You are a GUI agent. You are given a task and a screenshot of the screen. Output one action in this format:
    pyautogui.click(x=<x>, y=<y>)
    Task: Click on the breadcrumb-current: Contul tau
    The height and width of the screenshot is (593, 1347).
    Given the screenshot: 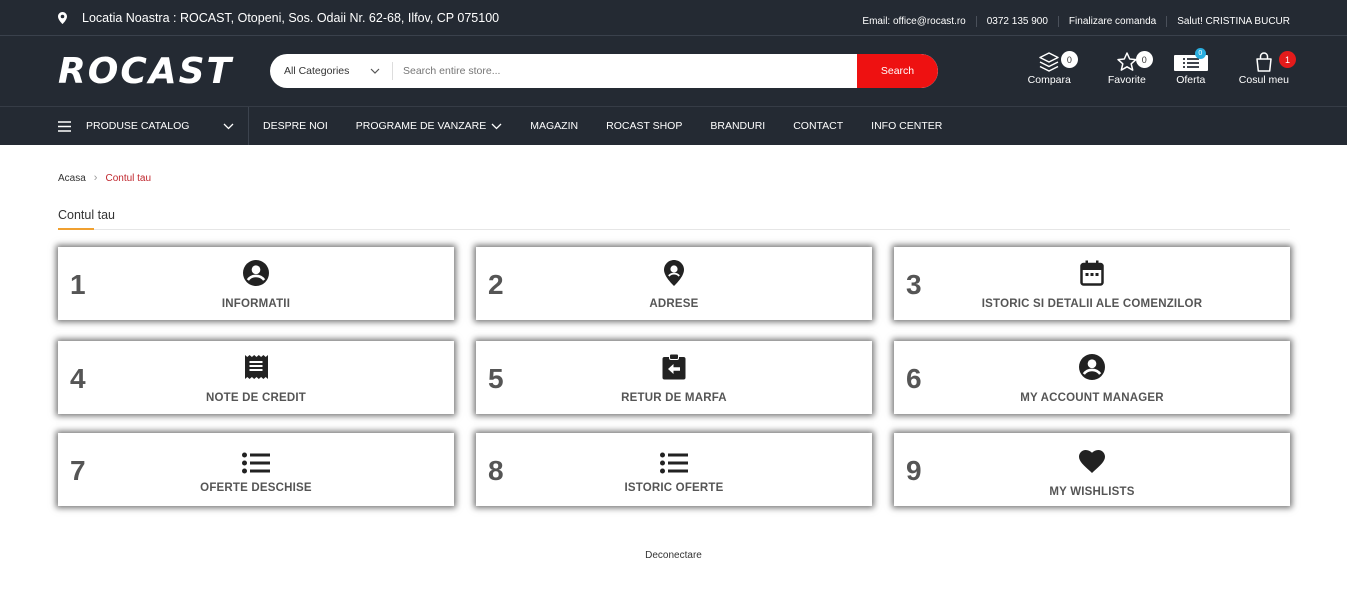 What is the action you would take?
    pyautogui.click(x=128, y=178)
    